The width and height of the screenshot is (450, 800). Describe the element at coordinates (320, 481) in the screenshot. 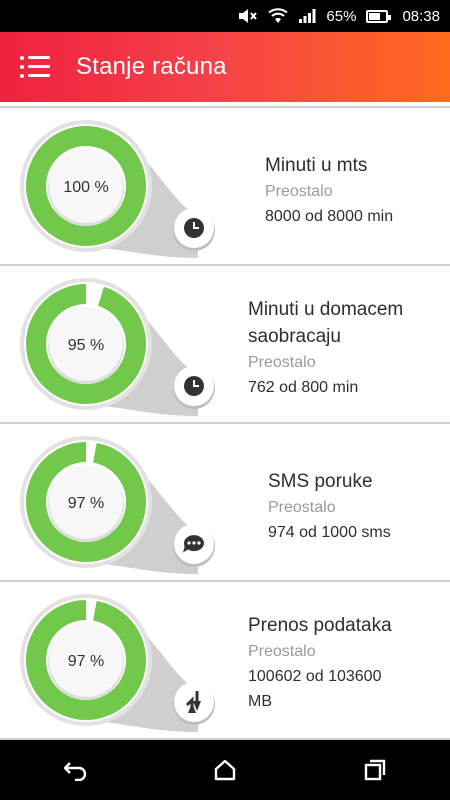

I see `balance-title: SMS poruke` at that location.